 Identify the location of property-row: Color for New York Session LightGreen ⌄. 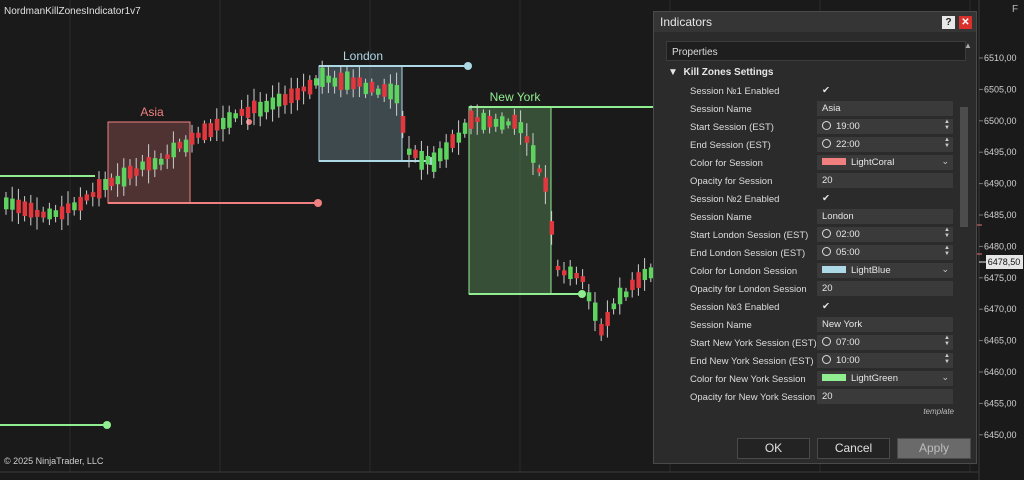
(813, 379).